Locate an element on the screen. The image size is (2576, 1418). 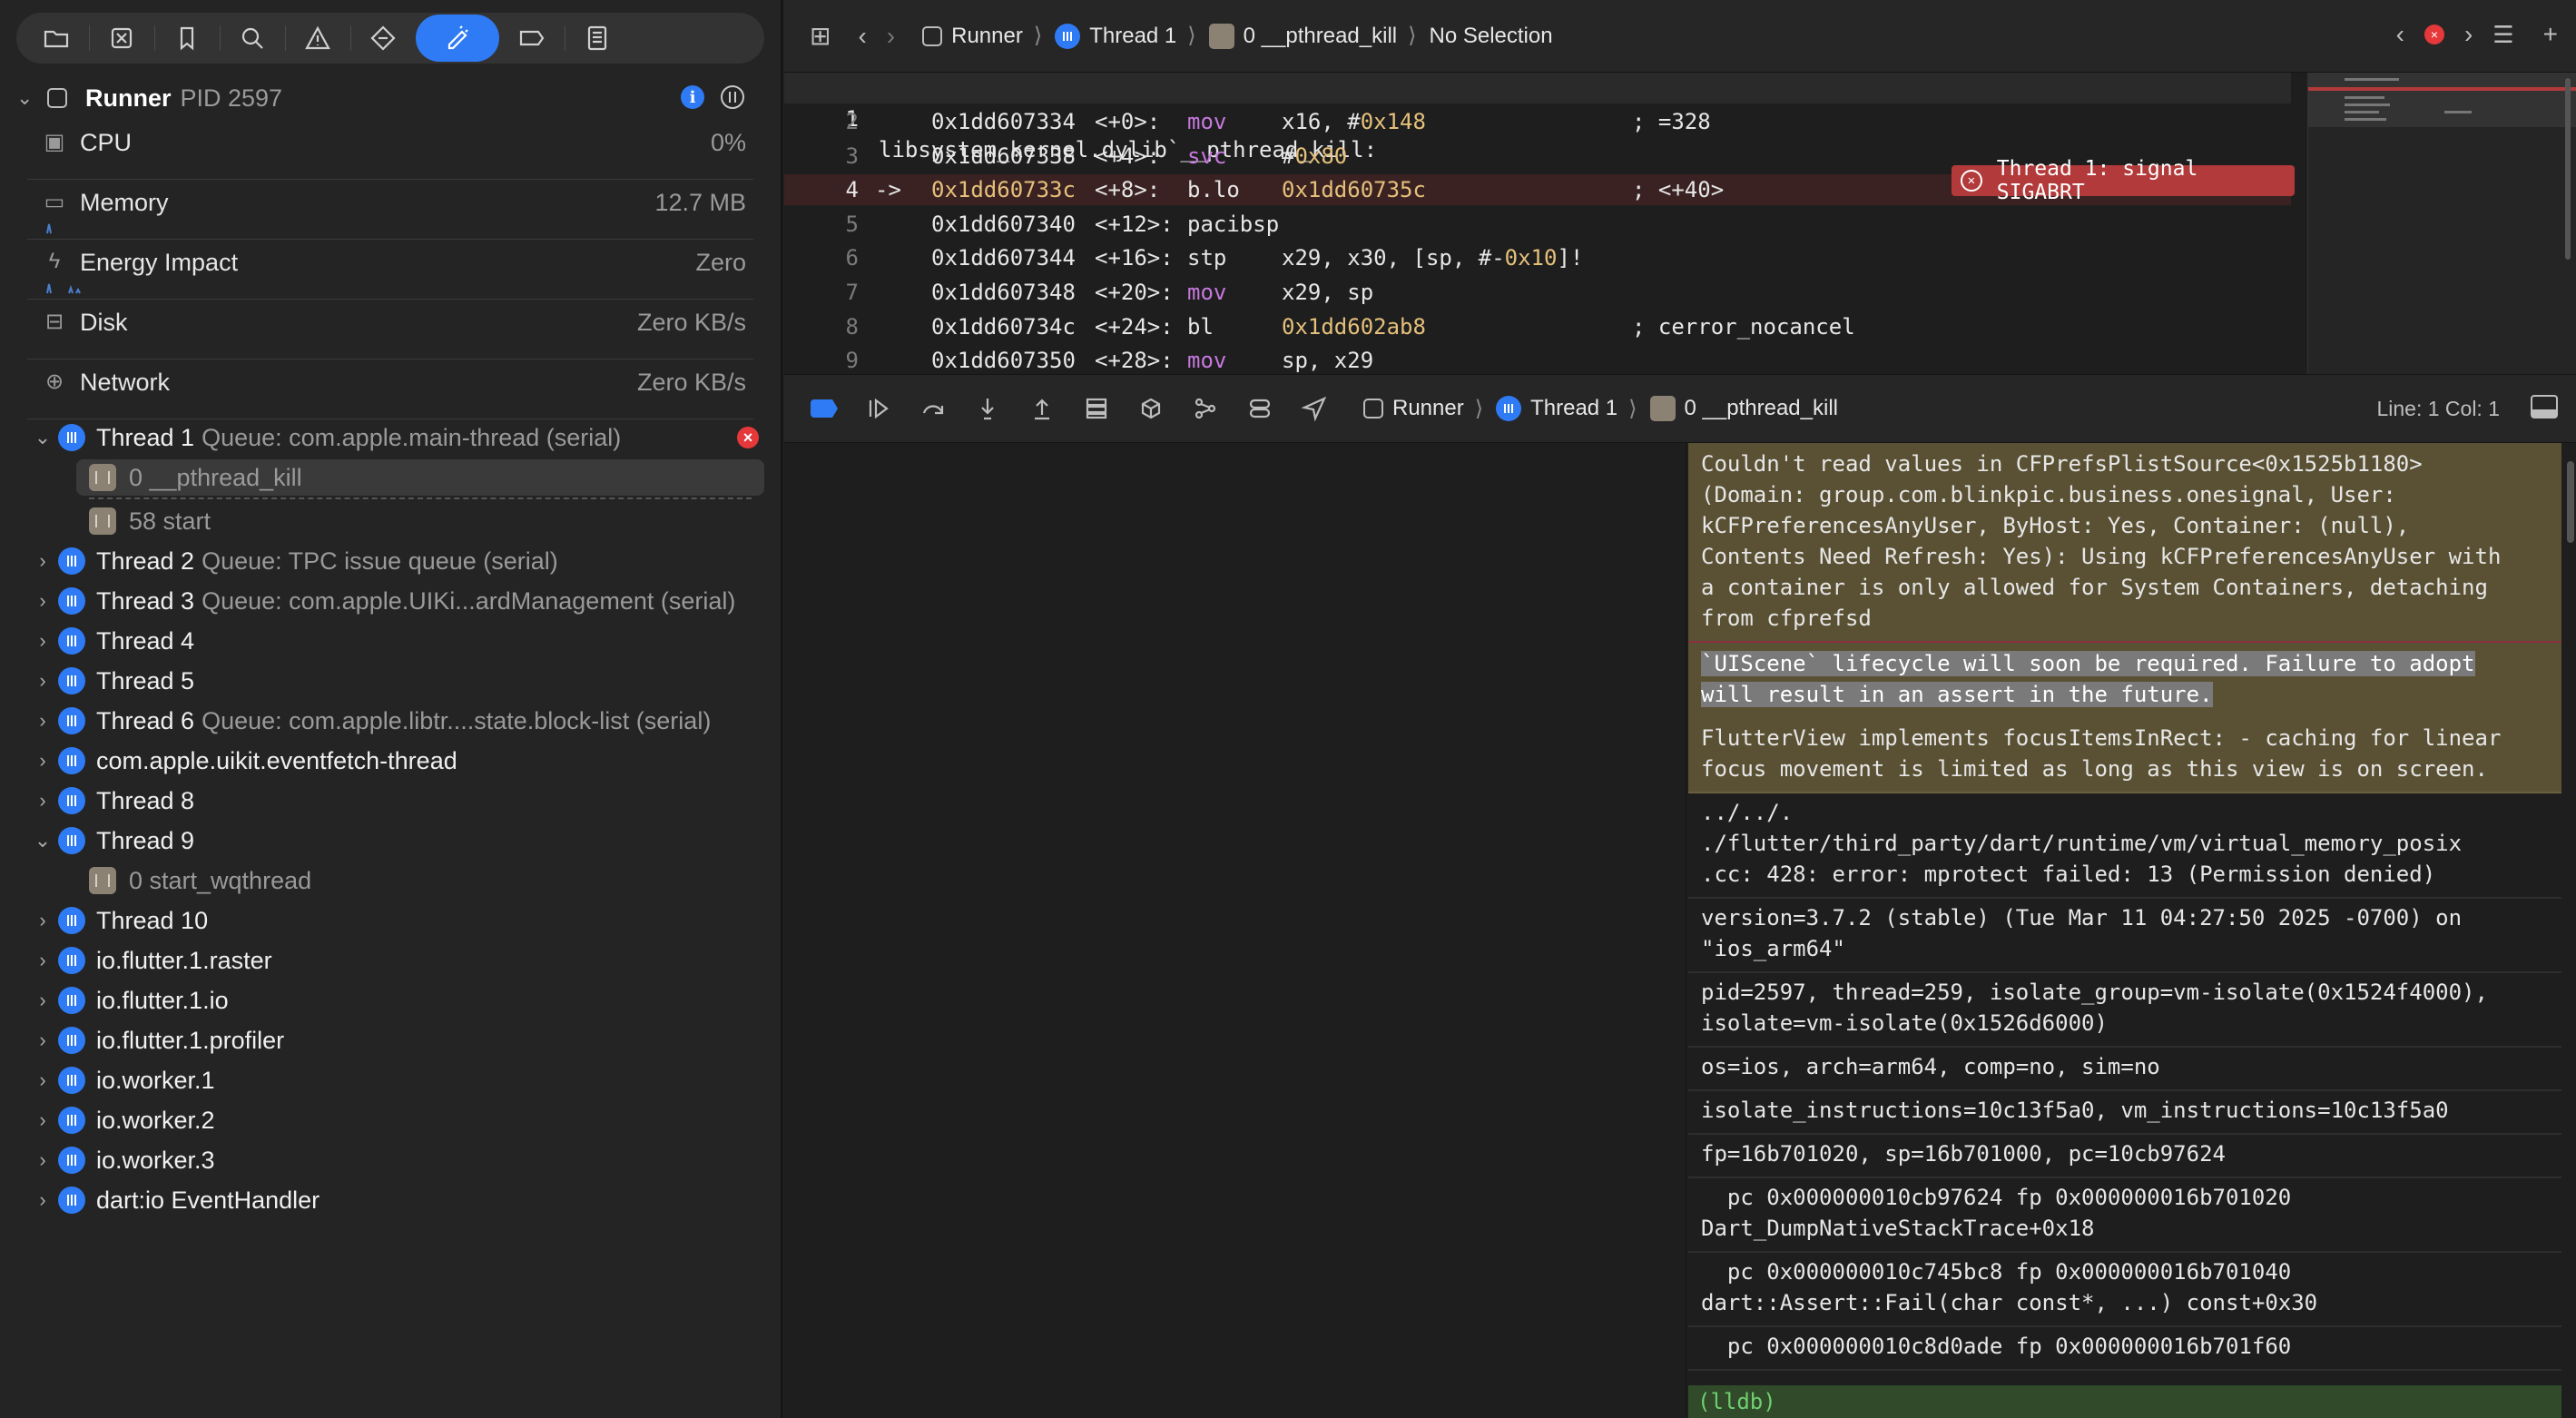
grid-icon: ⊞ is located at coordinates (820, 36).